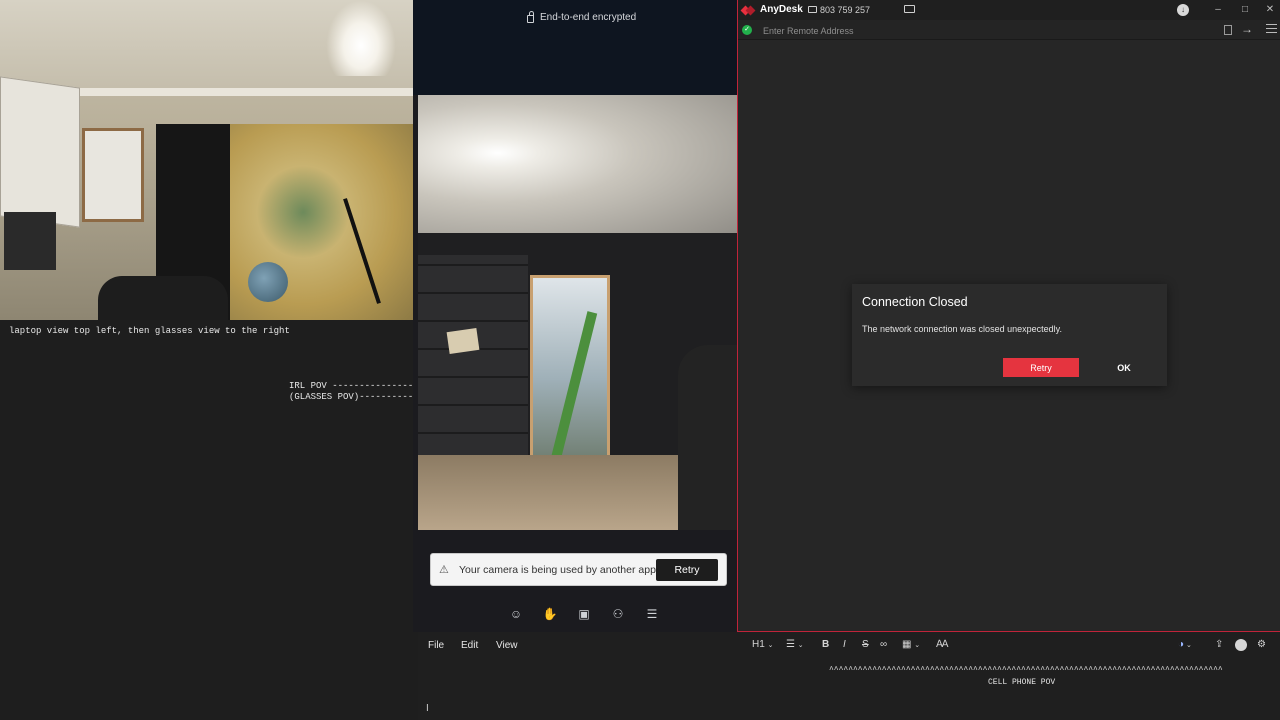  I want to click on globe, so click(268, 282).